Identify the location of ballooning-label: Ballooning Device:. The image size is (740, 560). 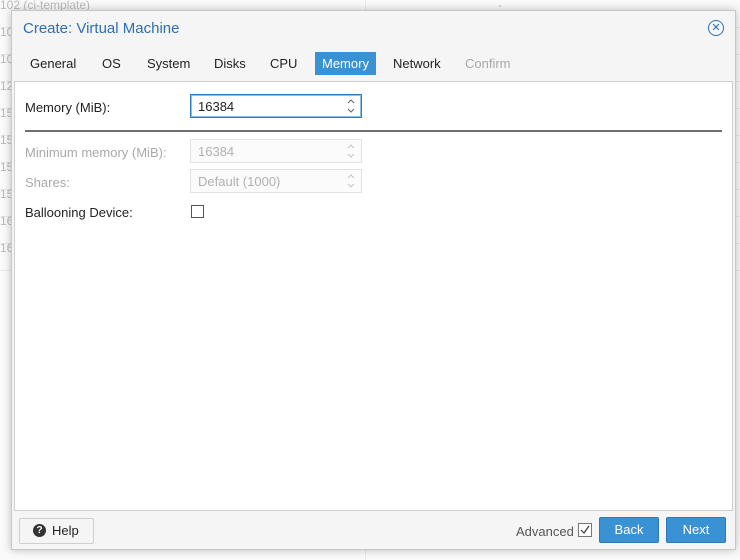
(79, 212).